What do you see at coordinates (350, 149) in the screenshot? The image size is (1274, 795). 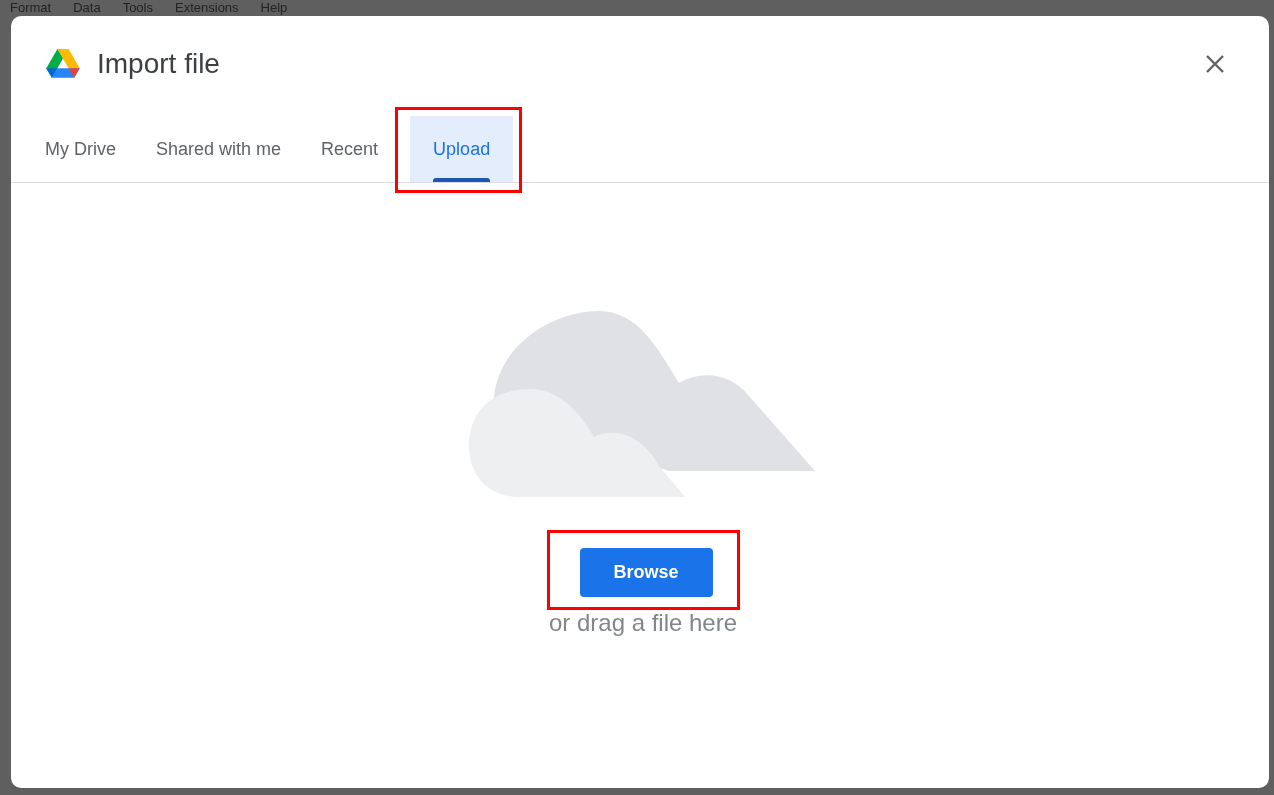 I see `tab: Recent` at bounding box center [350, 149].